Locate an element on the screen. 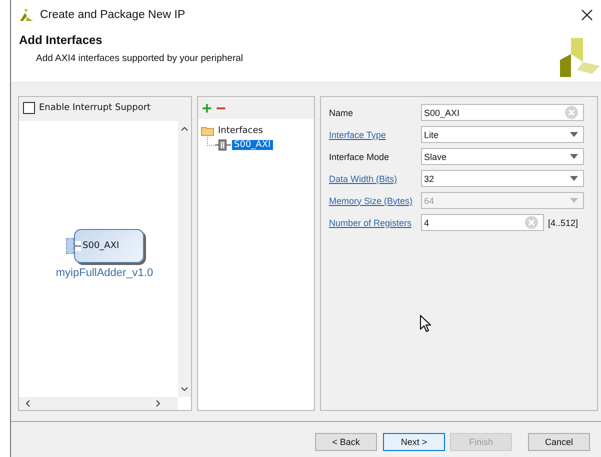  dropdown: Slave is located at coordinates (502, 156).